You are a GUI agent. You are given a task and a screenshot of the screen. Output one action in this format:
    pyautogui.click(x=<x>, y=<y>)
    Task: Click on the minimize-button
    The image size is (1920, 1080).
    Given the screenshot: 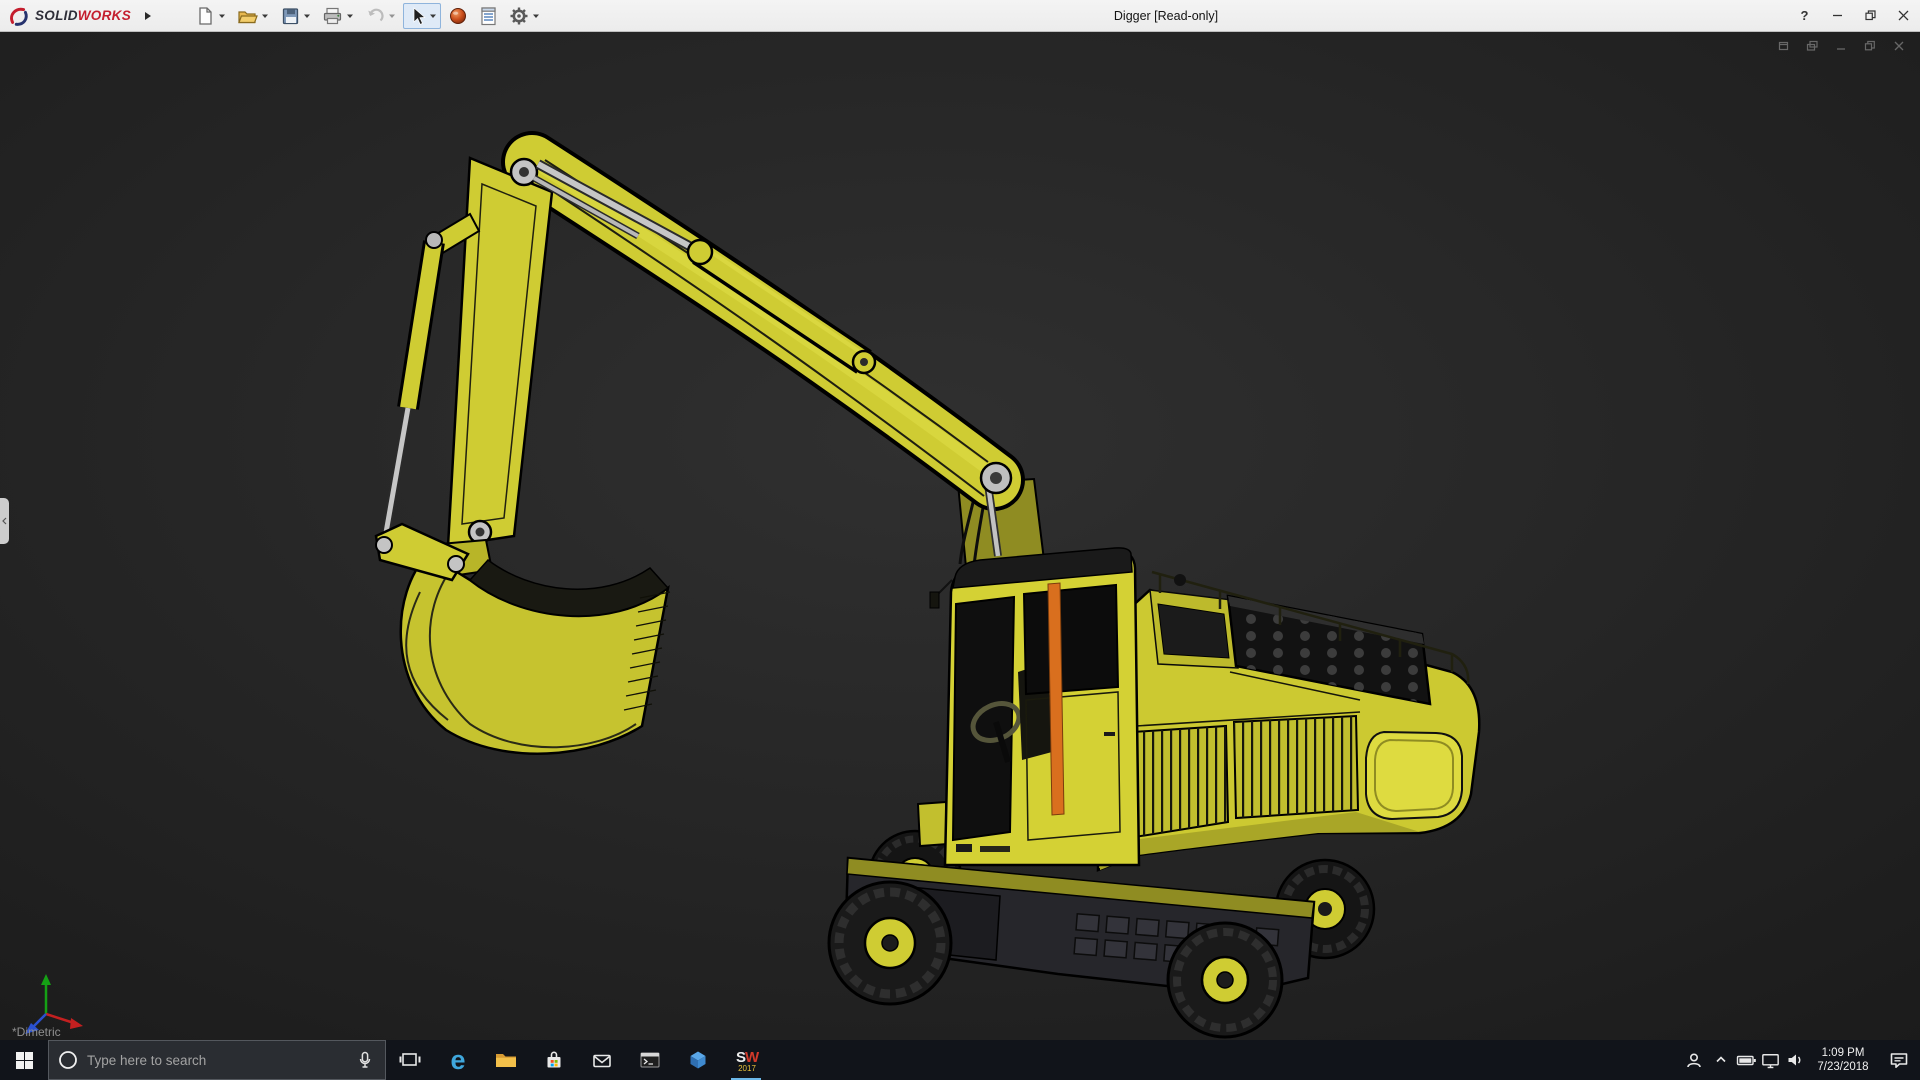 What is the action you would take?
    pyautogui.click(x=1837, y=16)
    